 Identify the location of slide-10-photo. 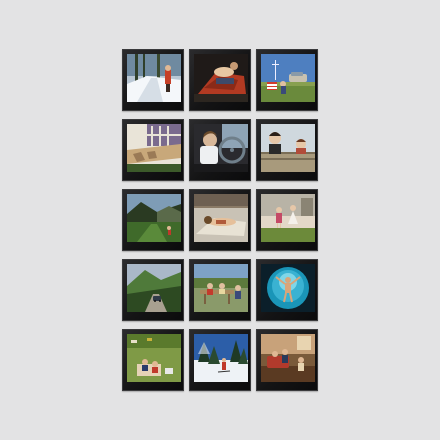
(154, 288).